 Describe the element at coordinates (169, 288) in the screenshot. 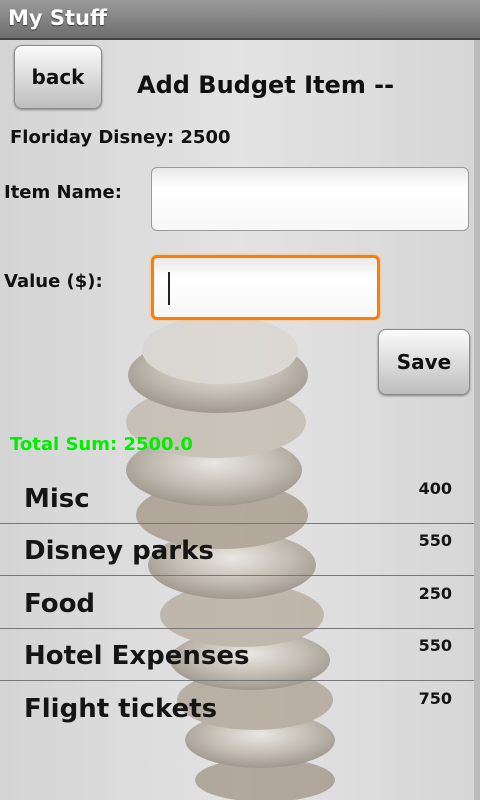

I see `text-cursor` at that location.